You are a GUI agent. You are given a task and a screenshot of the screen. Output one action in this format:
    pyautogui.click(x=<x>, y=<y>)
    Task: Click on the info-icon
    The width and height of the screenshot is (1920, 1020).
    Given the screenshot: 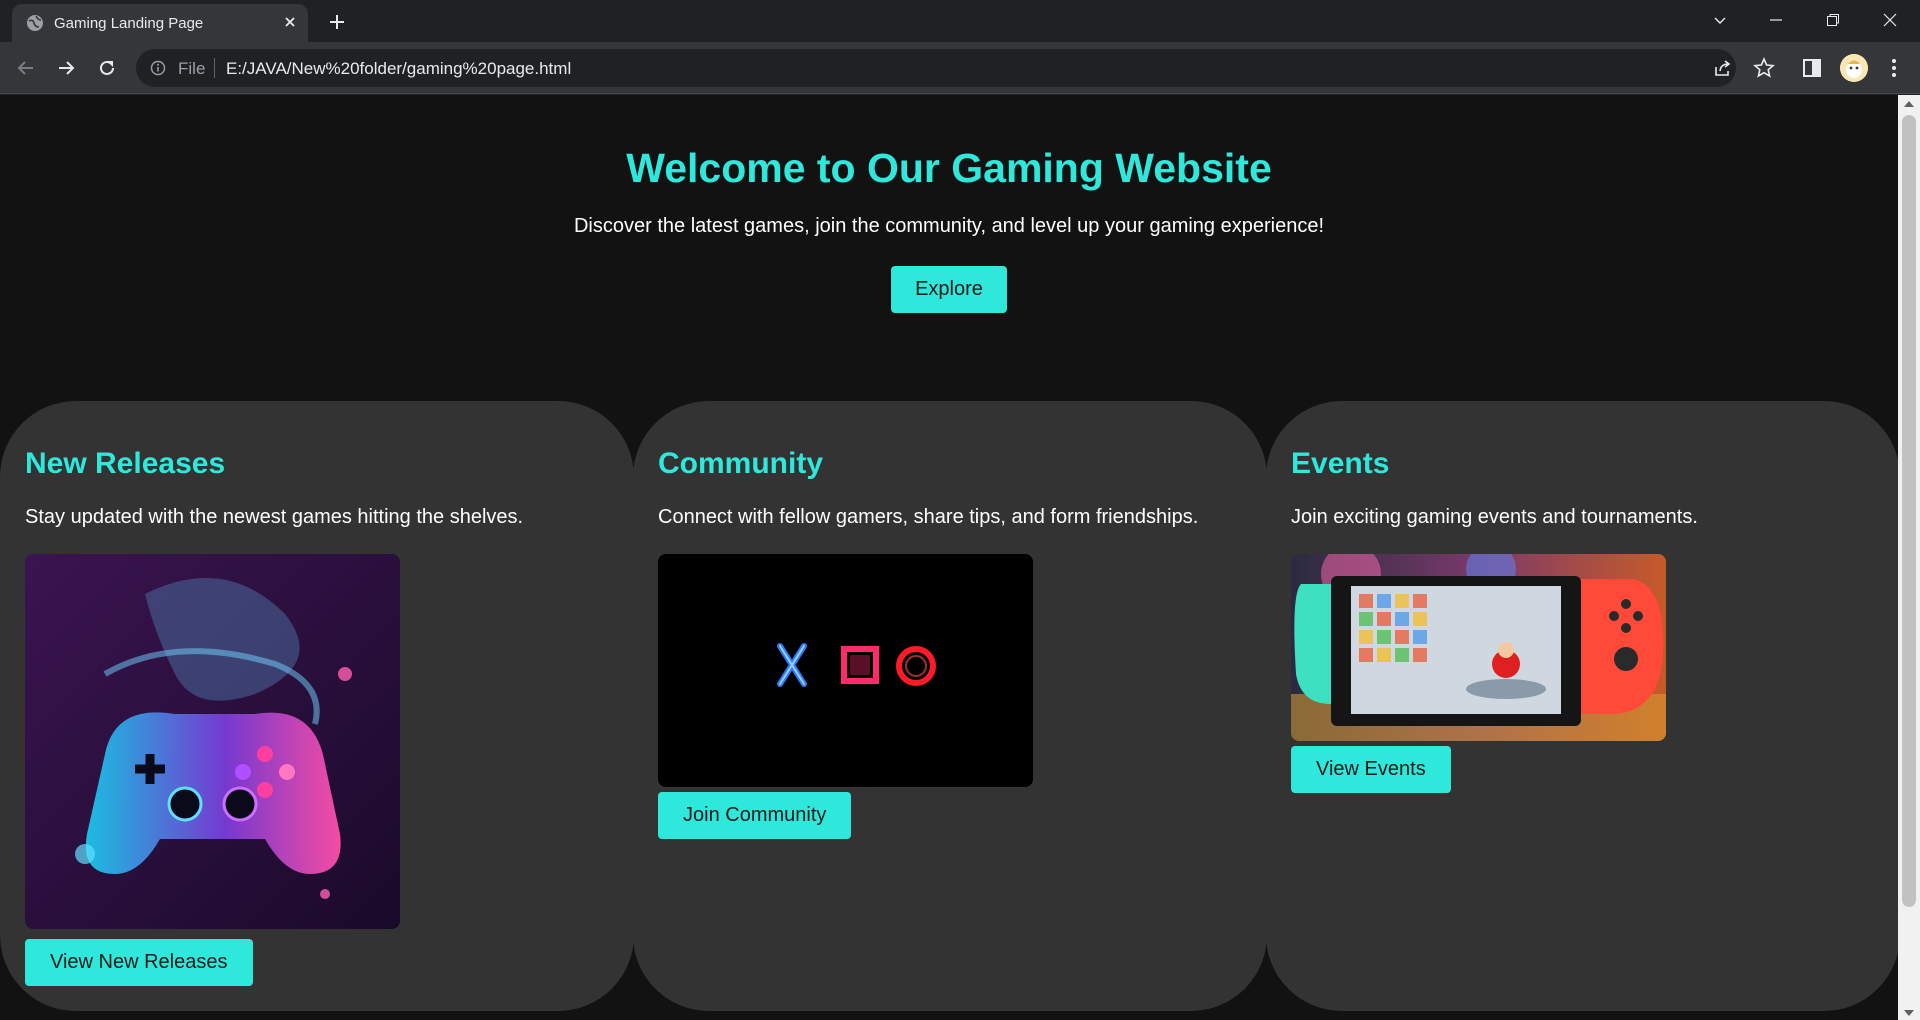 What is the action you would take?
    pyautogui.click(x=158, y=68)
    